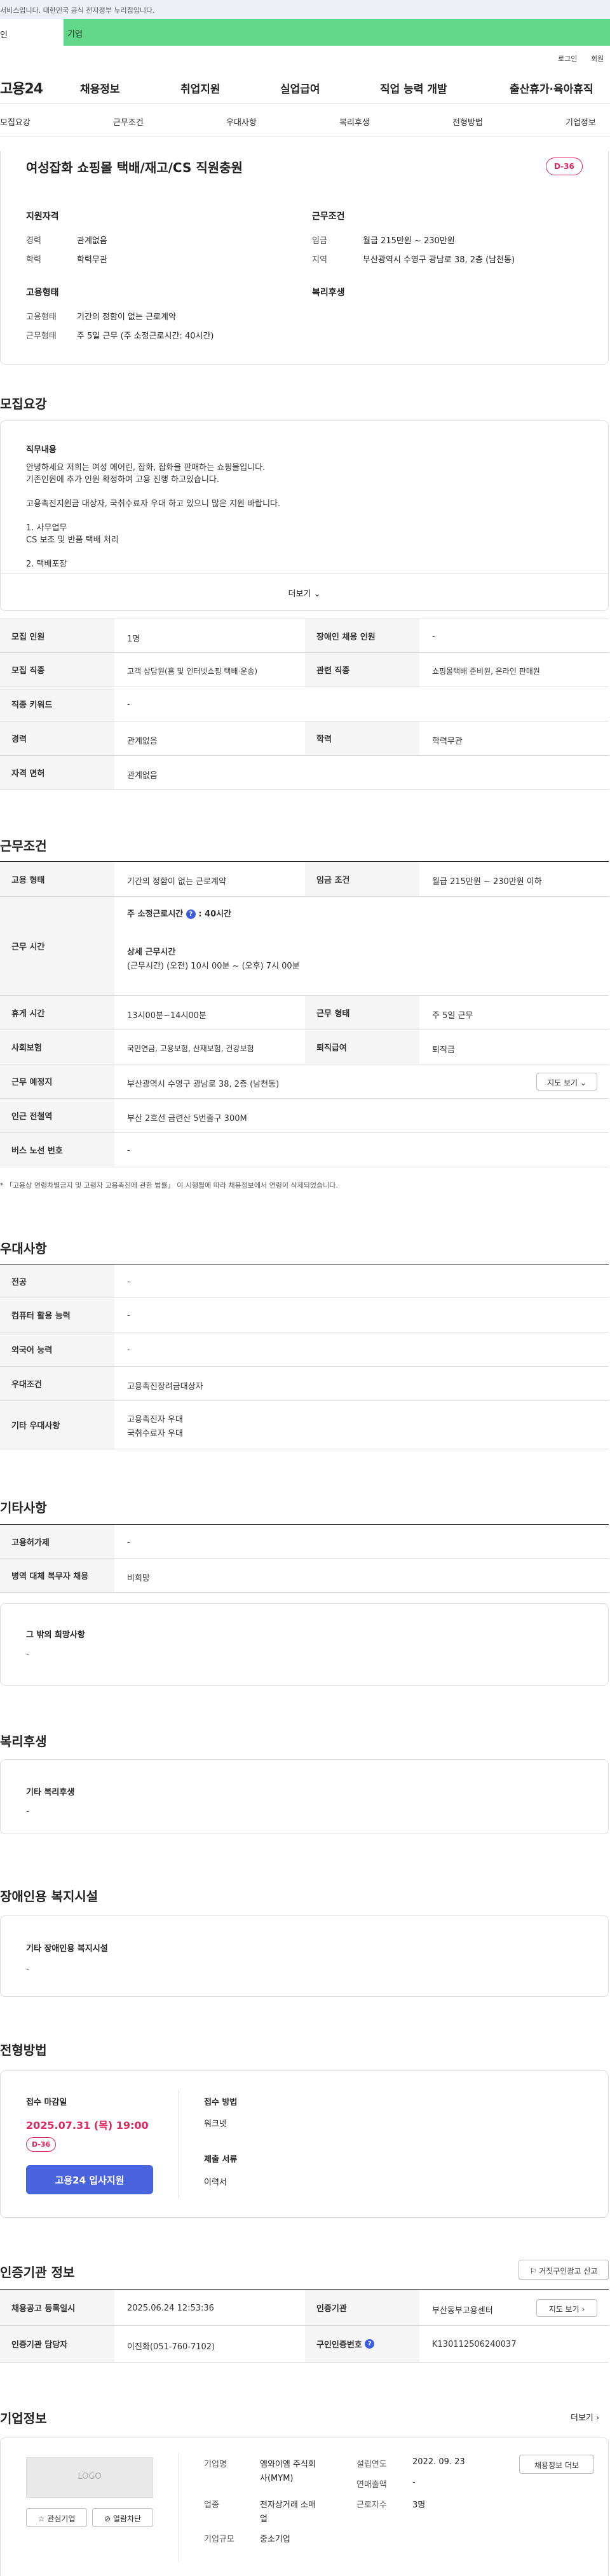 The image size is (610, 2576). Describe the element at coordinates (41, 2518) in the screenshot. I see `star-icon: ☆` at that location.